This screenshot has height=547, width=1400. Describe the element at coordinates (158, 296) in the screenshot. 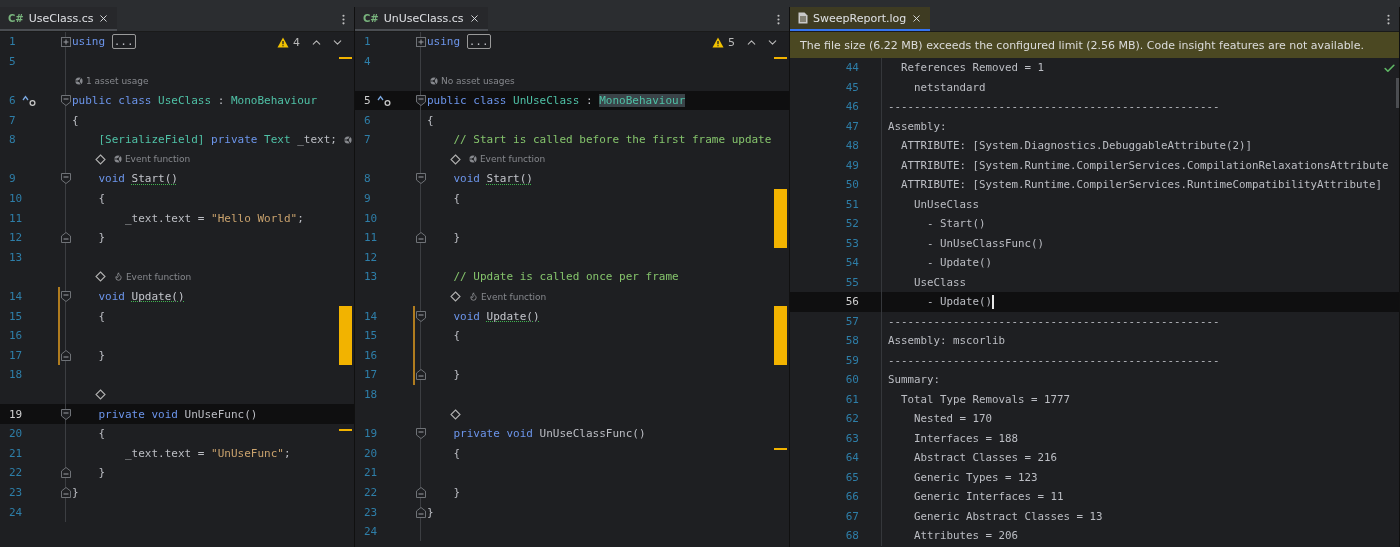

I see `method-name: Update()` at that location.